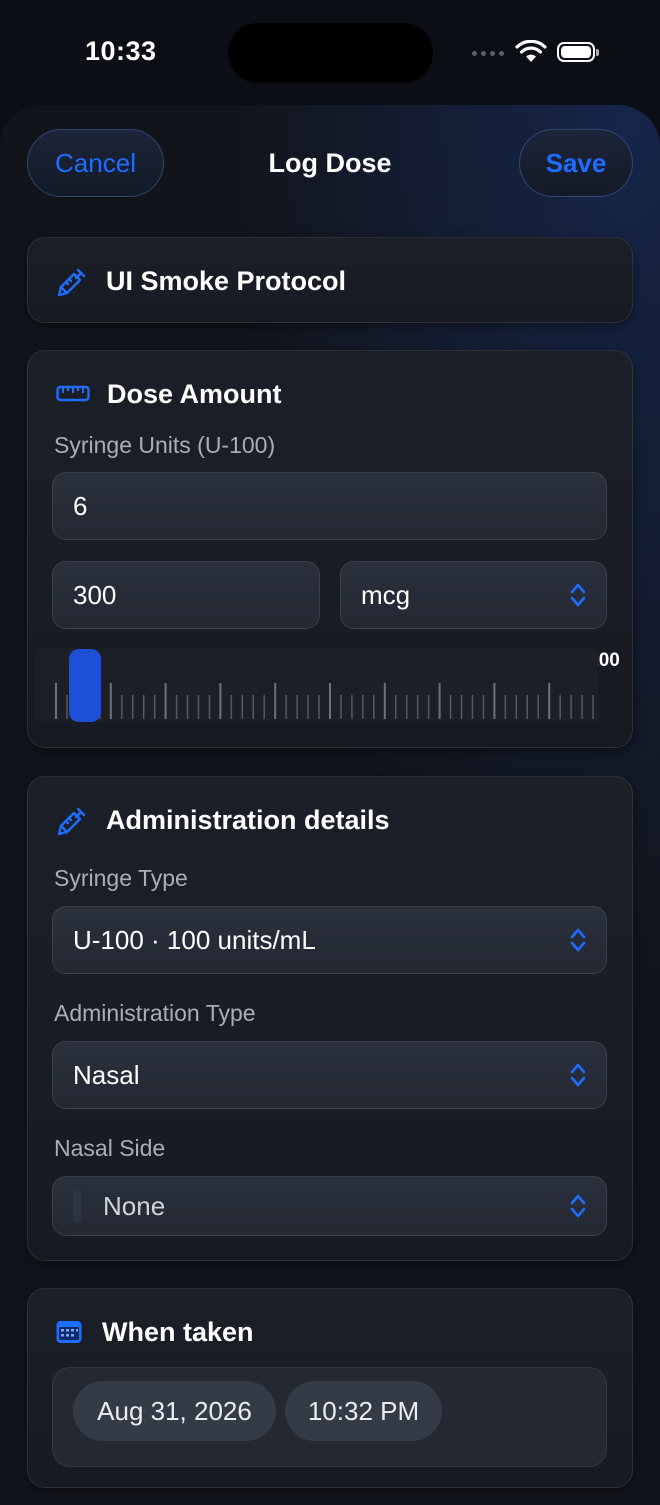 The width and height of the screenshot is (660, 1505). I want to click on battery-icon, so click(578, 52).